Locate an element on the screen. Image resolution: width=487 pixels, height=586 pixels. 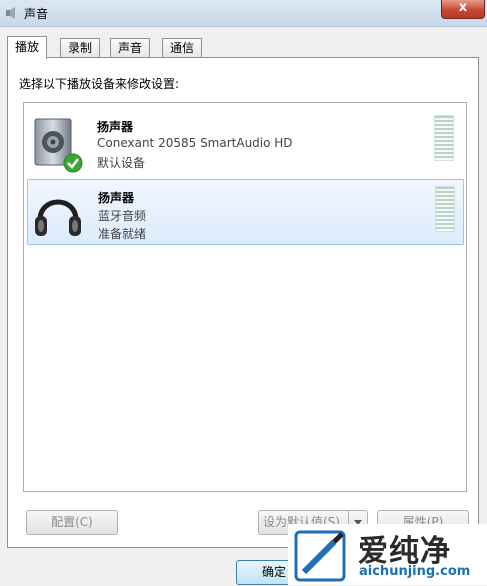
device-status: 准备就绪 is located at coordinates (122, 234).